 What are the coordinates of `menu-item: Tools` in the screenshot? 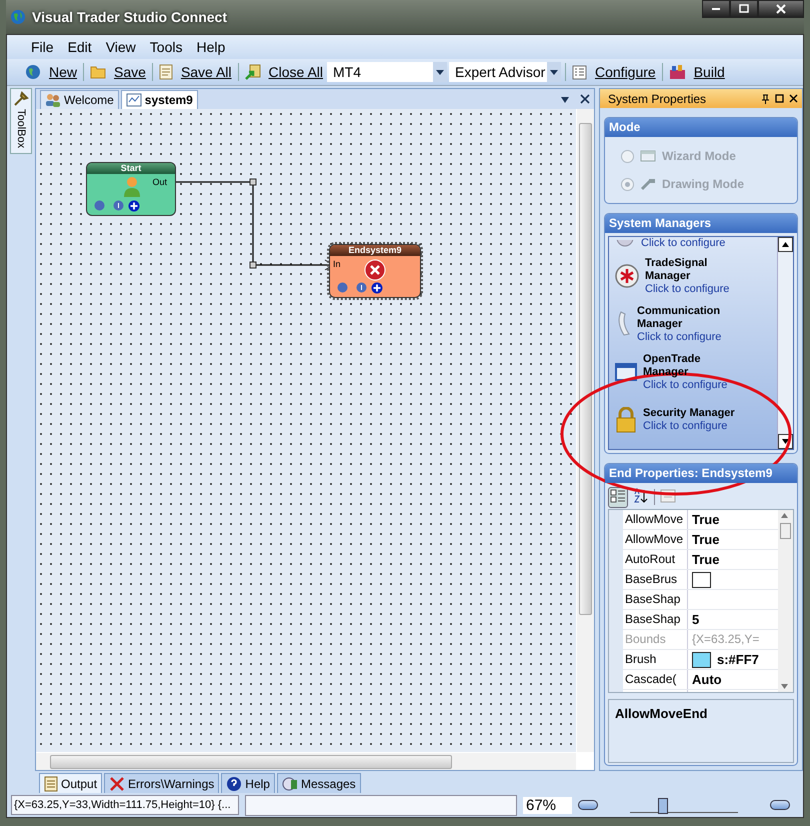 It's located at (166, 47).